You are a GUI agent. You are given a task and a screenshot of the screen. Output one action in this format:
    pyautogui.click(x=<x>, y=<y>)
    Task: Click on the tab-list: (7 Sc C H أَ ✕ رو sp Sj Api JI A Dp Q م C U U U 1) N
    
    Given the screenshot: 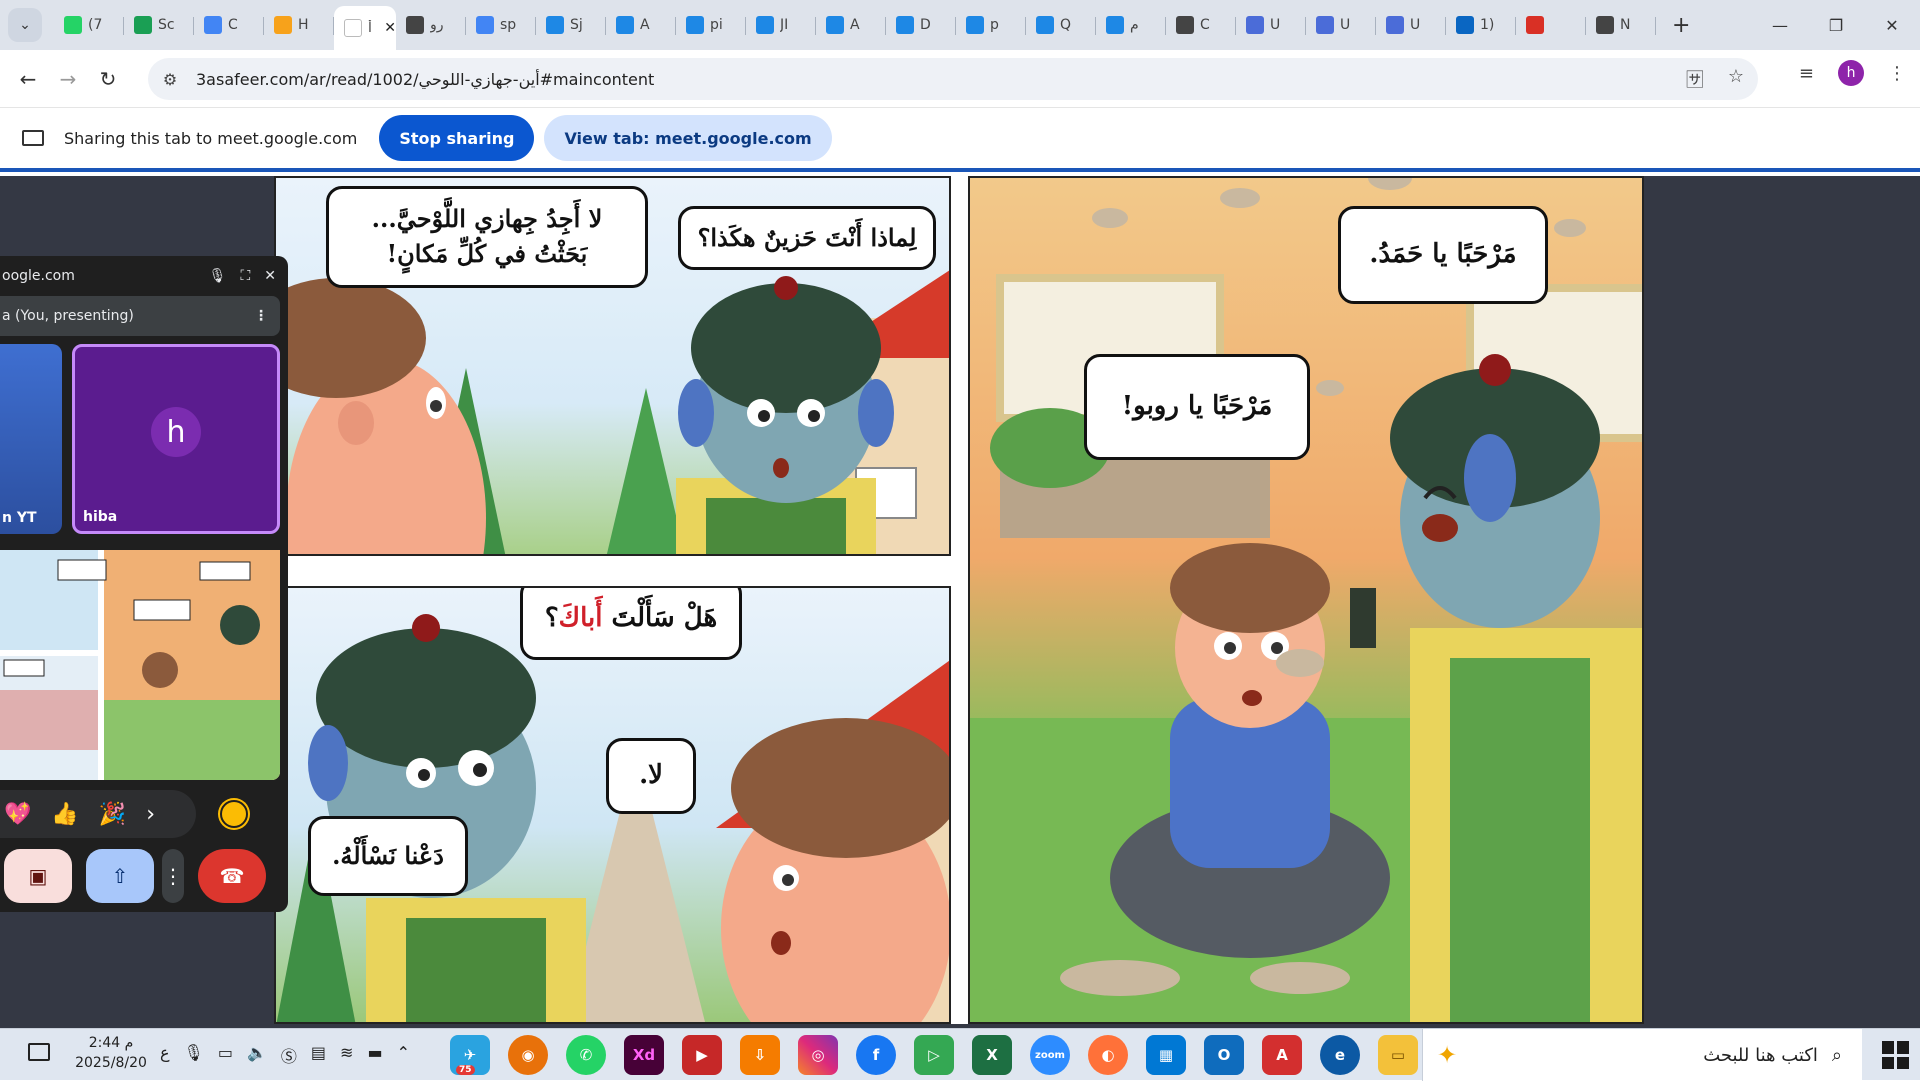 What is the action you would take?
    pyautogui.click(x=855, y=25)
    